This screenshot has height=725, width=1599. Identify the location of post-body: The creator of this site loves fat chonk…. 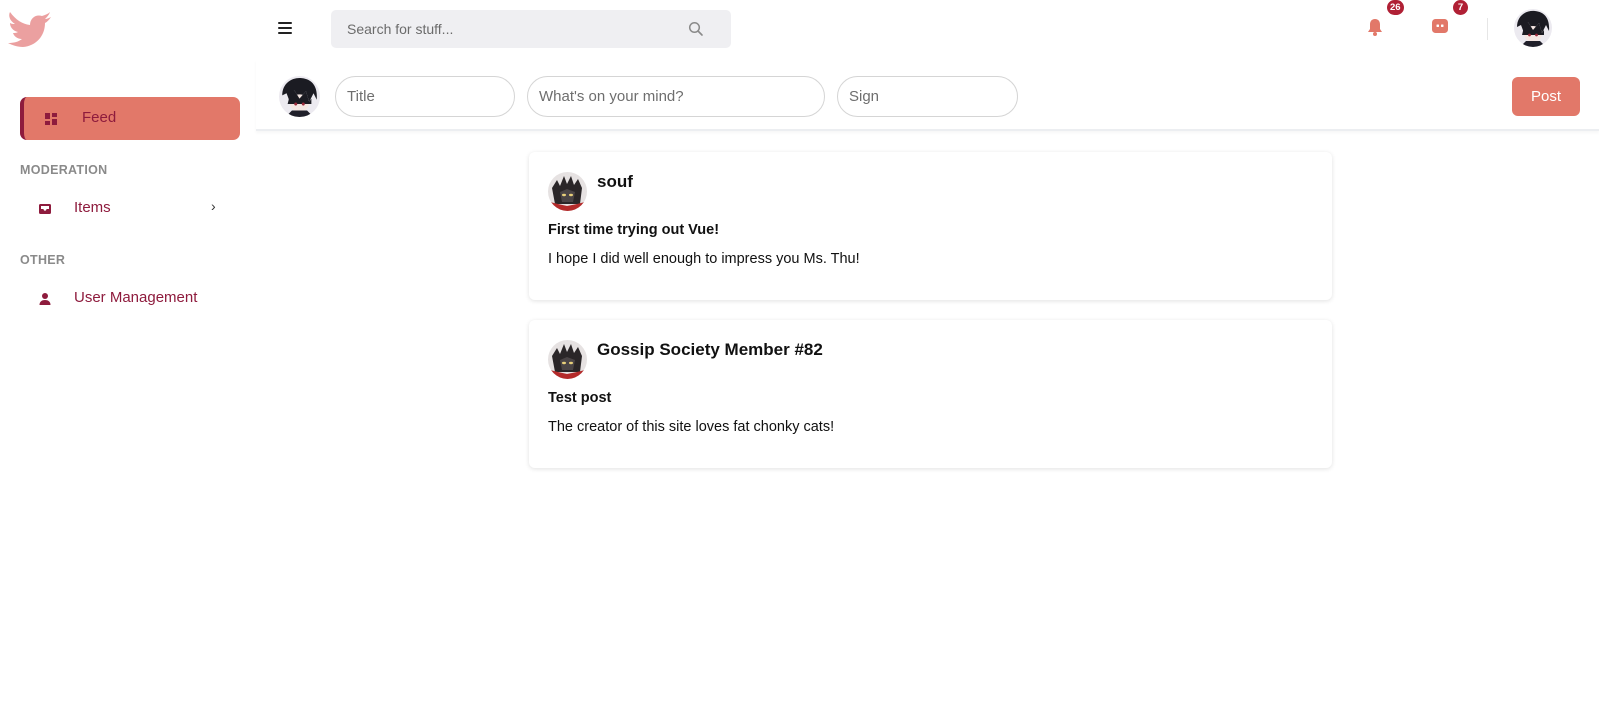
(691, 427).